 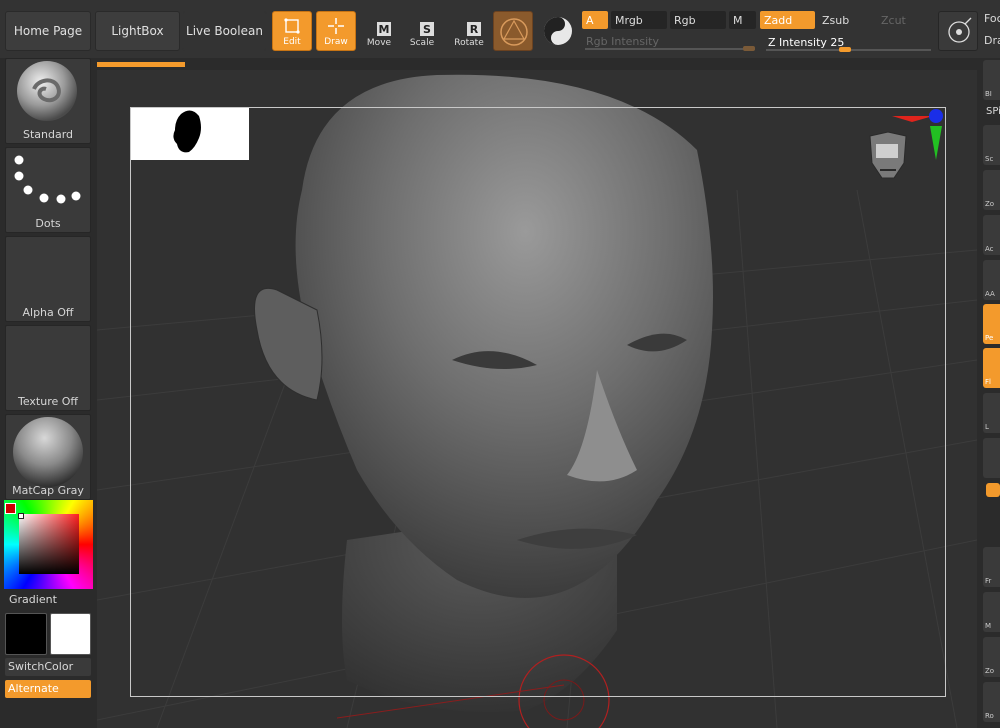 I want to click on sculptris-toggle-button, so click(x=558, y=31).